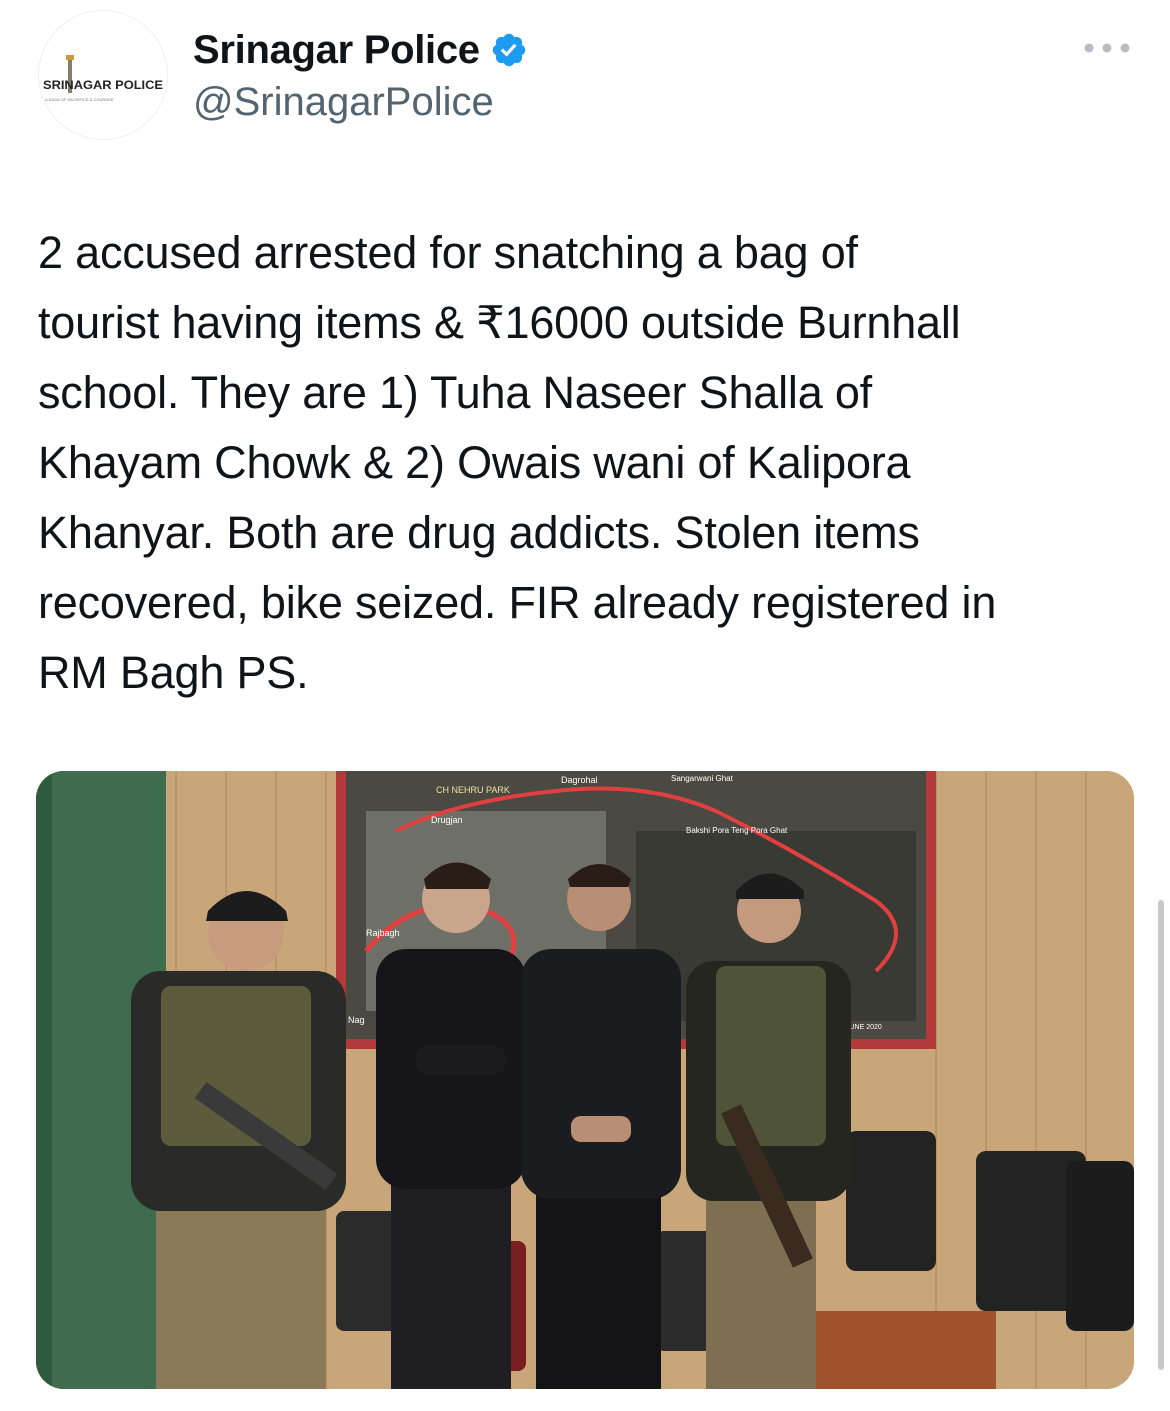 Image resolution: width=1170 pixels, height=1411 pixels. I want to click on map-label-bakshi-pora: Bakshi Pora Teng Pora Ghat, so click(737, 830).